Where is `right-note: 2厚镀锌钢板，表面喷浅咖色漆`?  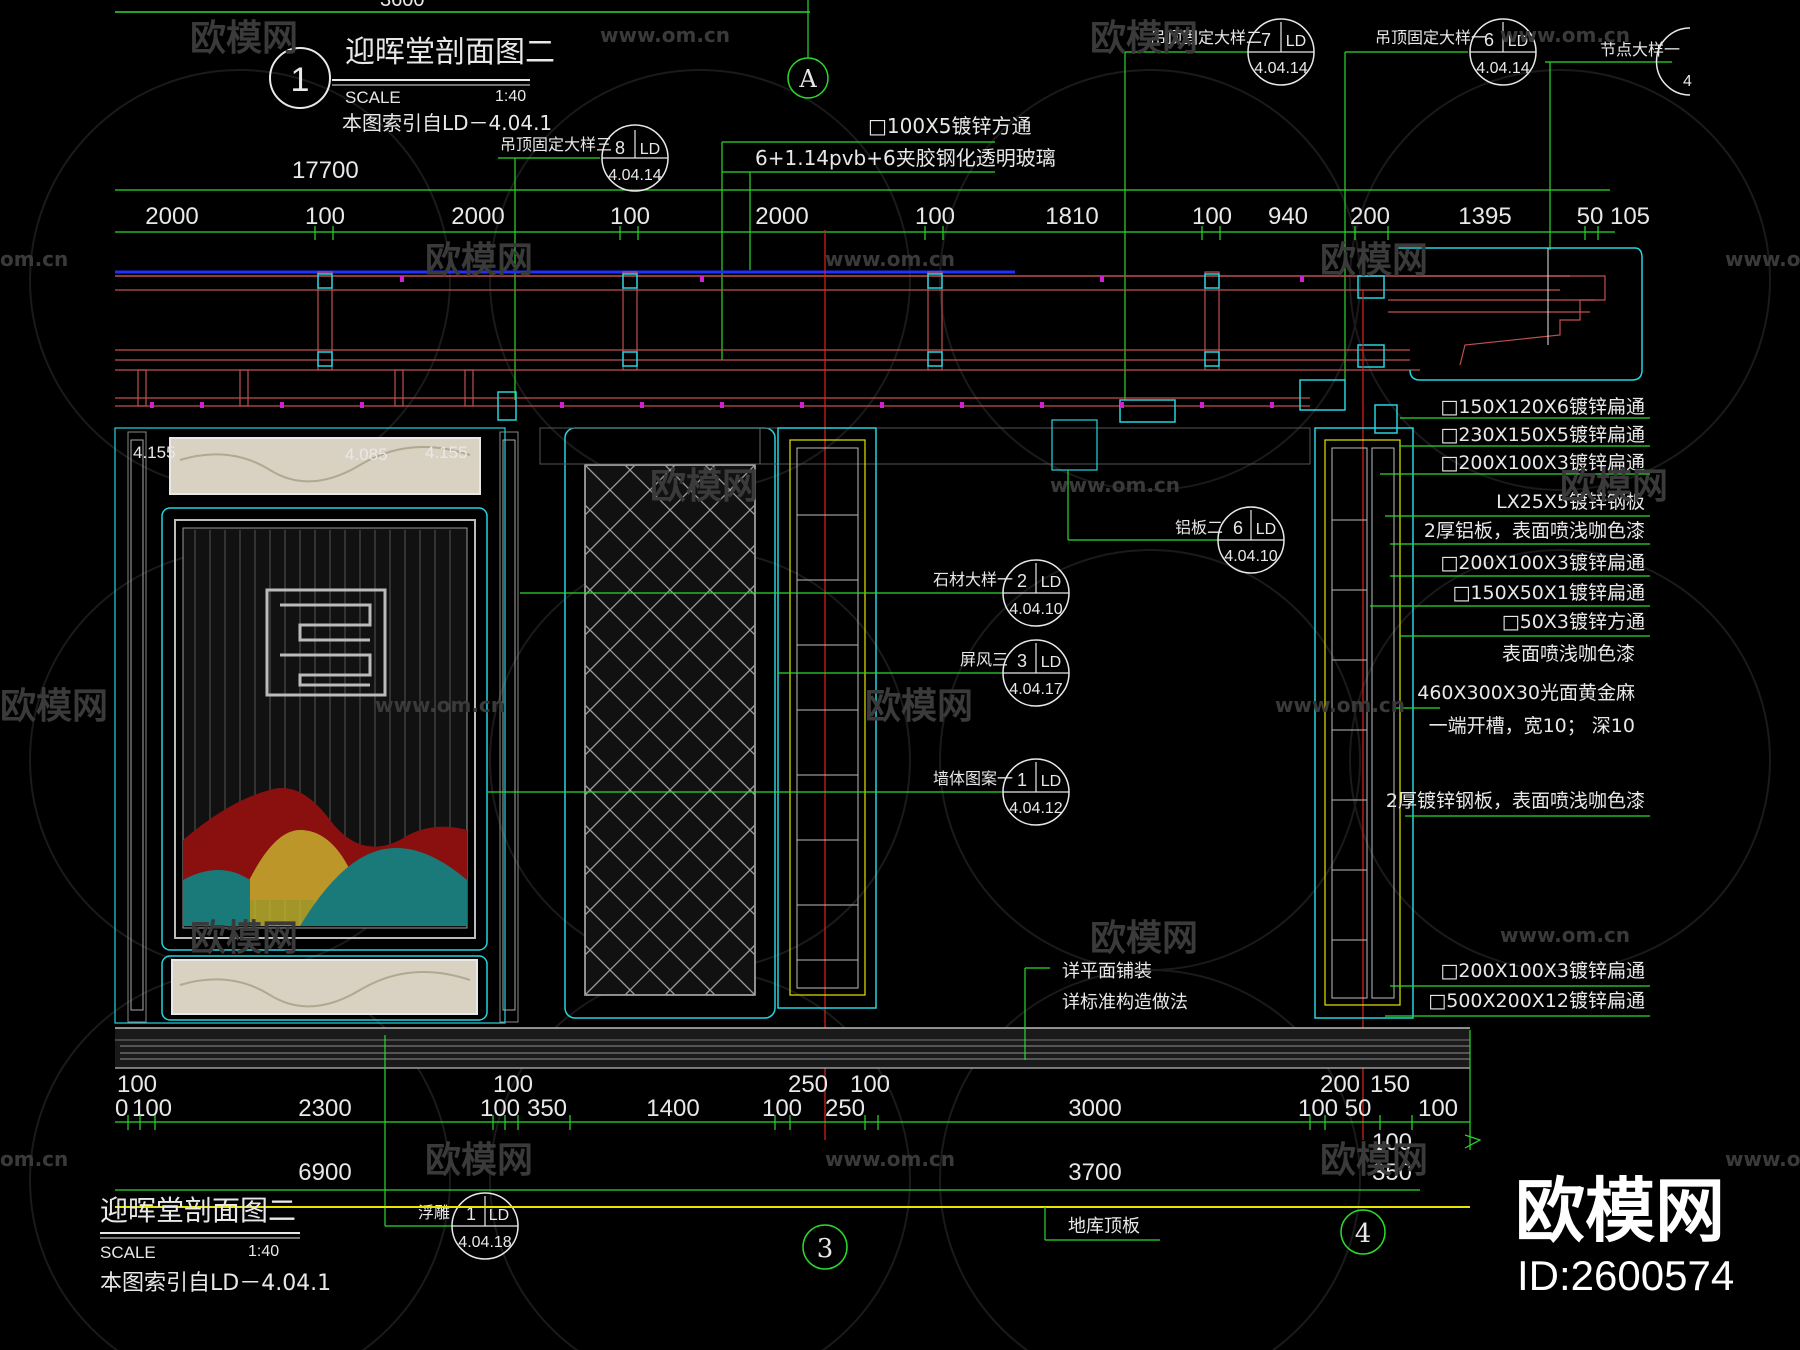
right-note: 2厚镀锌钢板，表面喷浅咖色漆 is located at coordinates (1515, 801).